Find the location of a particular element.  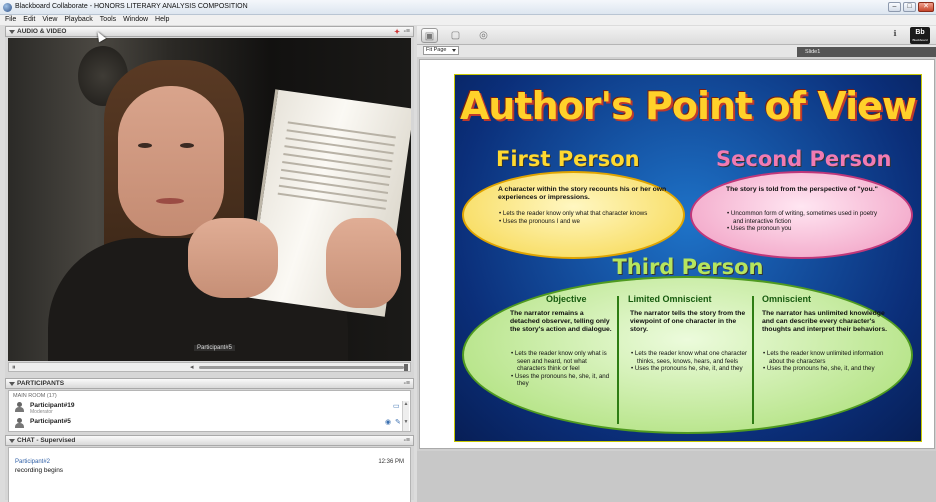

chat-title: CHAT - Supervised is located at coordinates (46, 440).